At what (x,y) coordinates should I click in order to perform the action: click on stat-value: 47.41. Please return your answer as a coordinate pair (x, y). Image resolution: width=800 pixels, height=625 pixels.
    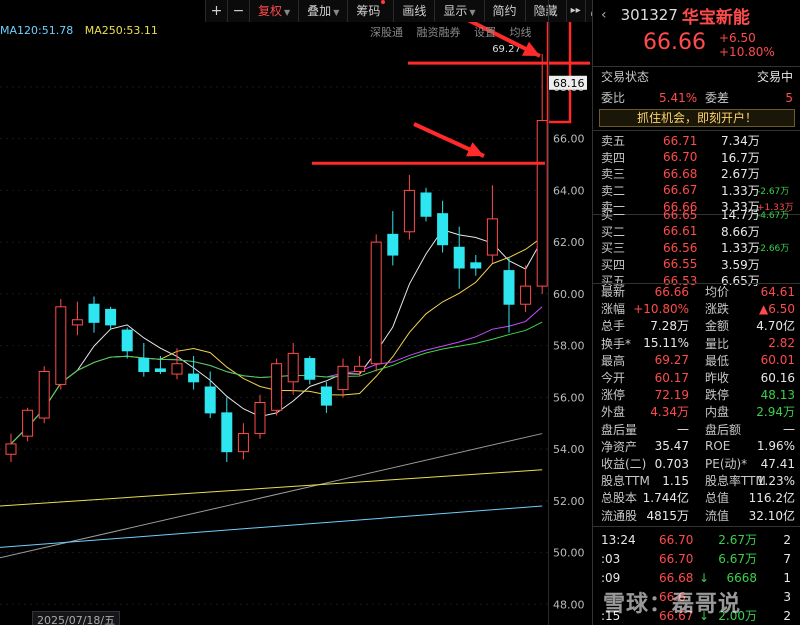
    Looking at the image, I should click on (777, 463).